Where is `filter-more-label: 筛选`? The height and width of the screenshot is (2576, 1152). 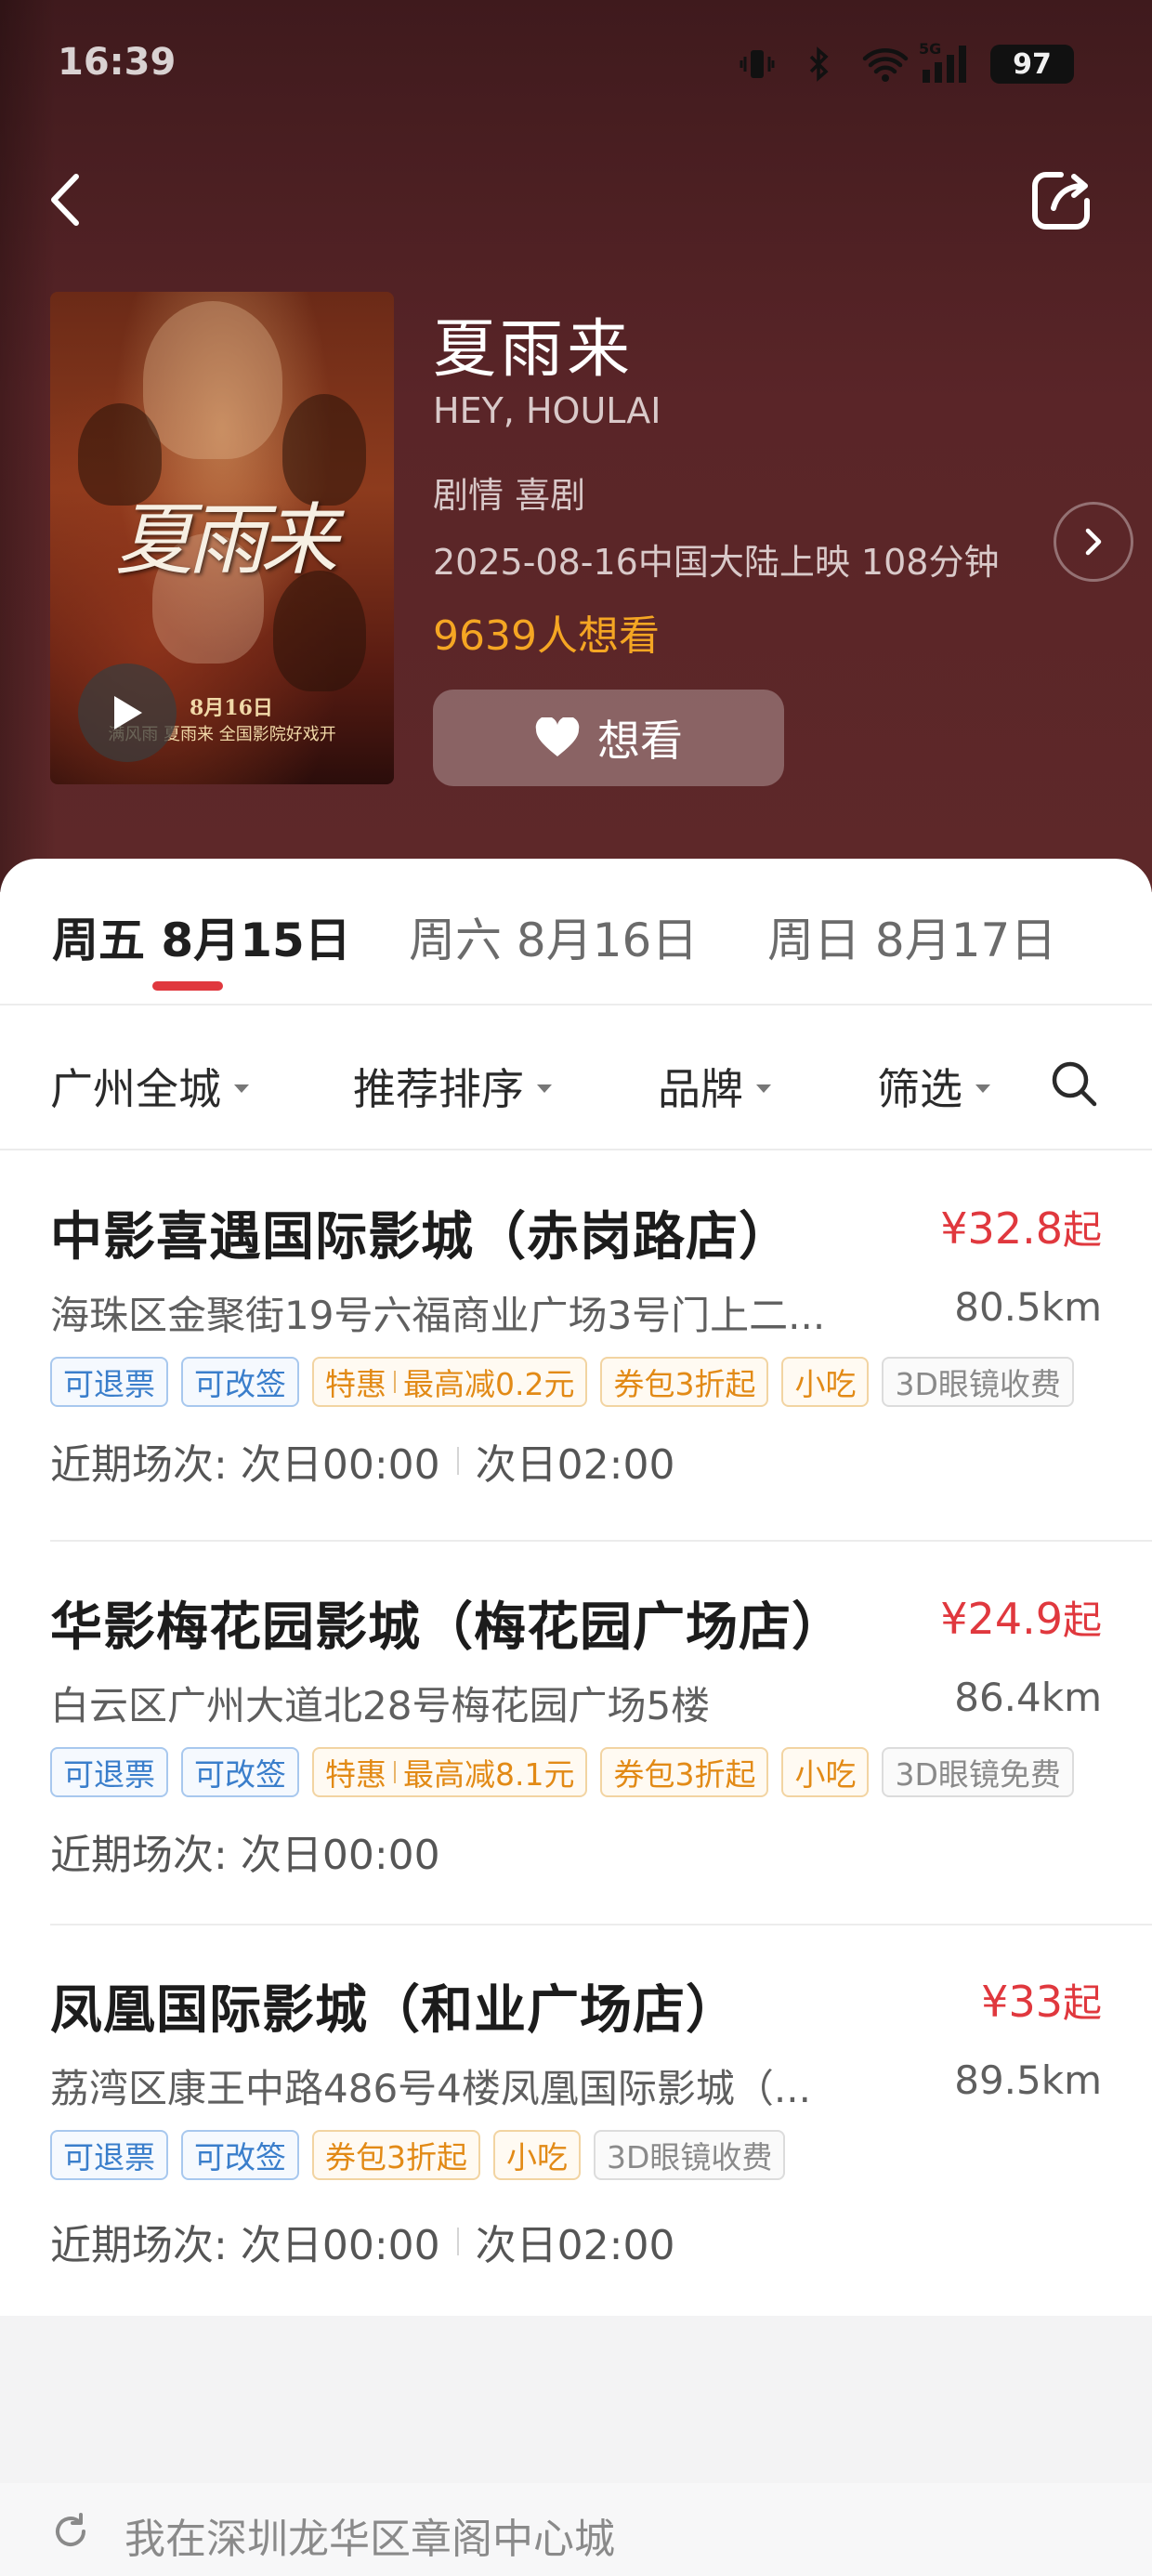 filter-more-label: 筛选 is located at coordinates (919, 1089).